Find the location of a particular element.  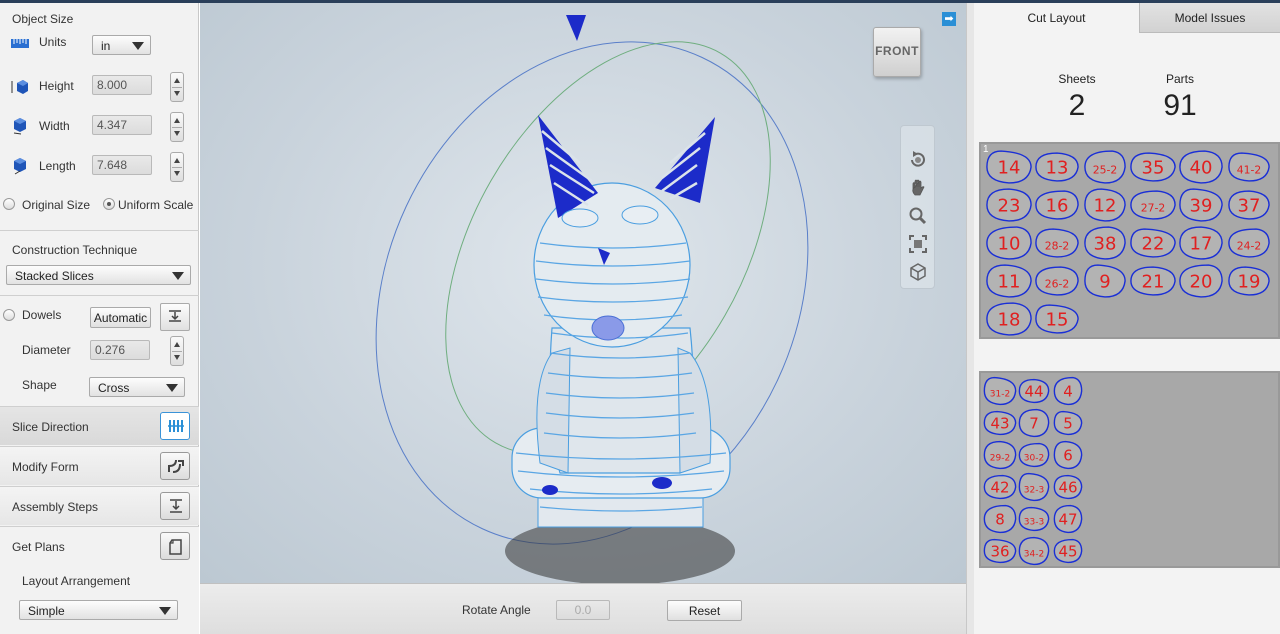

modify-form-section: Modify Form is located at coordinates (99, 465).